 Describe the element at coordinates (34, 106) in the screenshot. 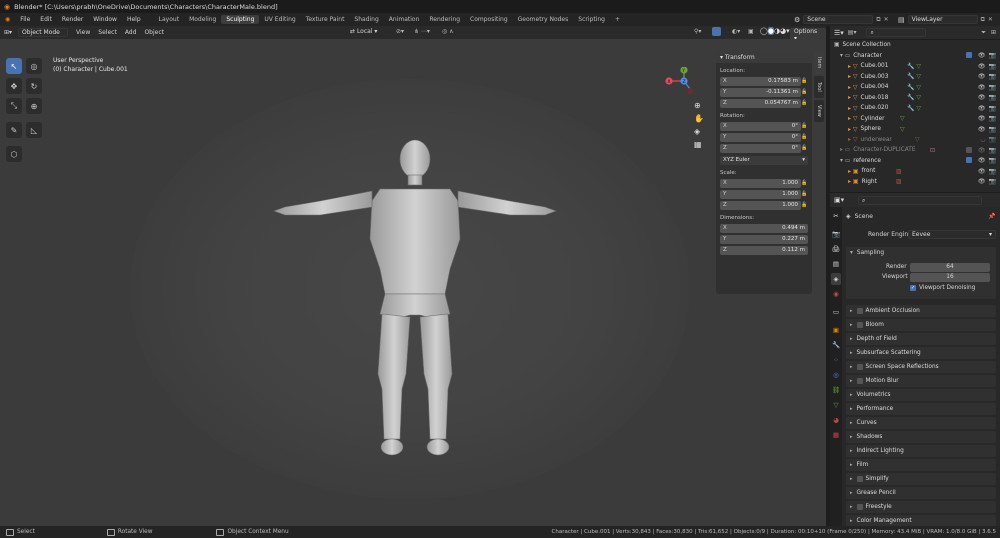

I see `transform-tool-icon: ⊕` at that location.